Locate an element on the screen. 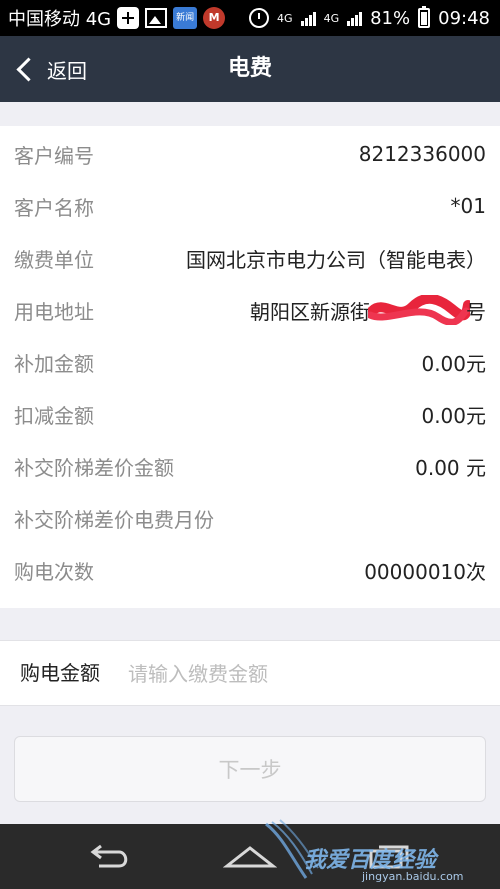  back-arrow-icon is located at coordinates (109, 855).